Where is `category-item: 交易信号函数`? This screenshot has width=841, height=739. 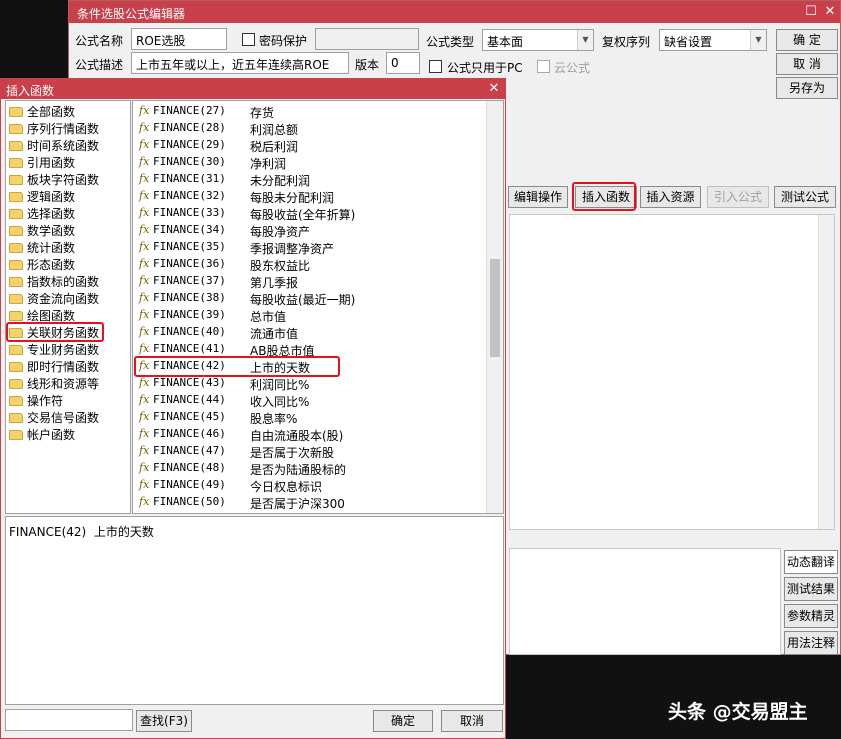 category-item: 交易信号函数 is located at coordinates (54, 417).